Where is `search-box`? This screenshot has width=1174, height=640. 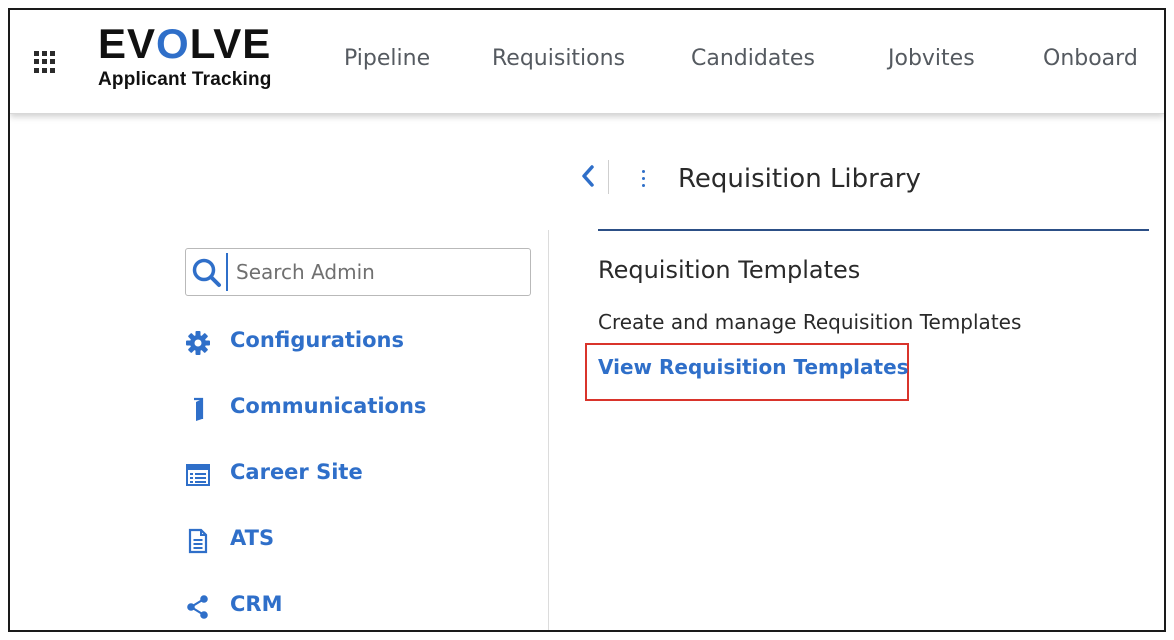
search-box is located at coordinates (358, 272).